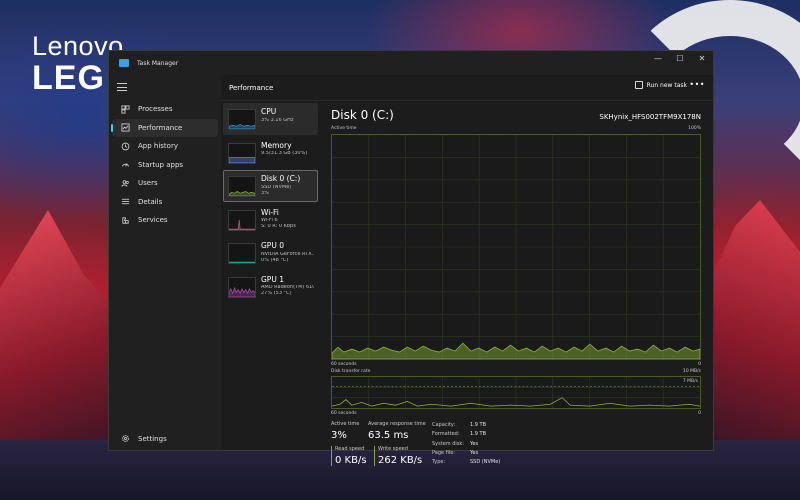 The width and height of the screenshot is (800, 500). Describe the element at coordinates (351, 371) in the screenshot. I see `transfer-rate-label: Disk transfer rate` at that location.